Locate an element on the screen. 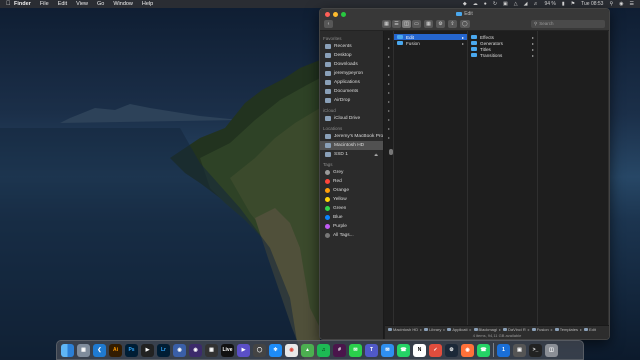  flag-icon: ⚑ is located at coordinates (573, 4).